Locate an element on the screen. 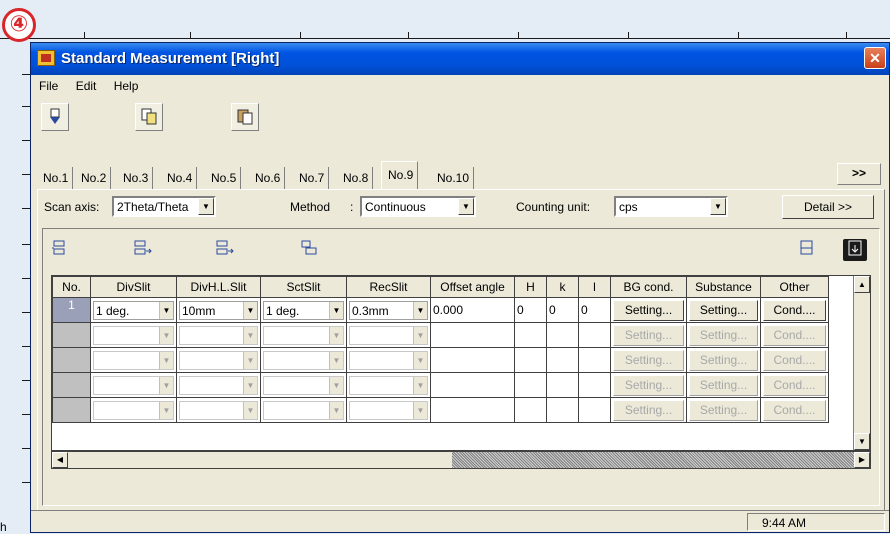  scroll-track is located at coordinates (653, 460).